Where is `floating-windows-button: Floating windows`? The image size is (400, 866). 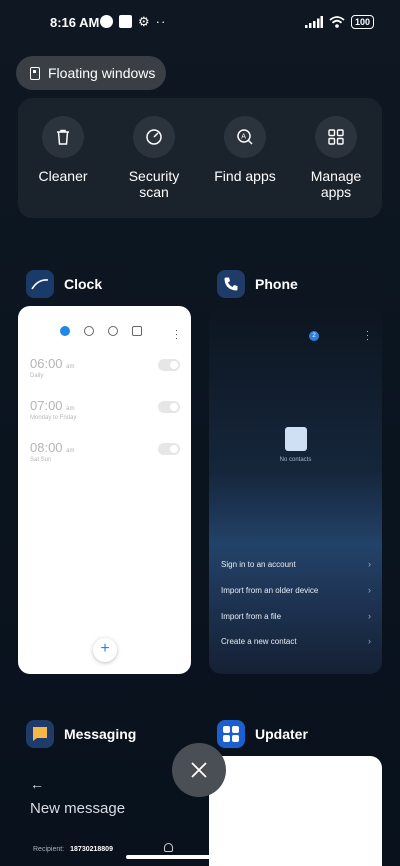 floating-windows-button: Floating windows is located at coordinates (91, 73).